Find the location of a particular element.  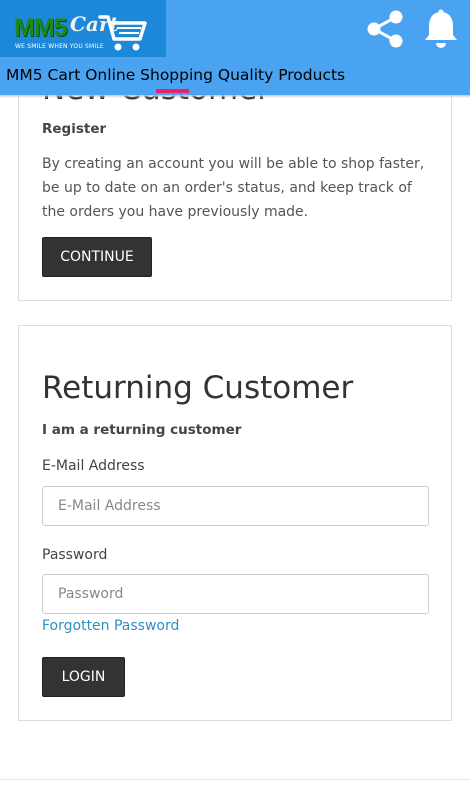

share-icon is located at coordinates (385, 29).